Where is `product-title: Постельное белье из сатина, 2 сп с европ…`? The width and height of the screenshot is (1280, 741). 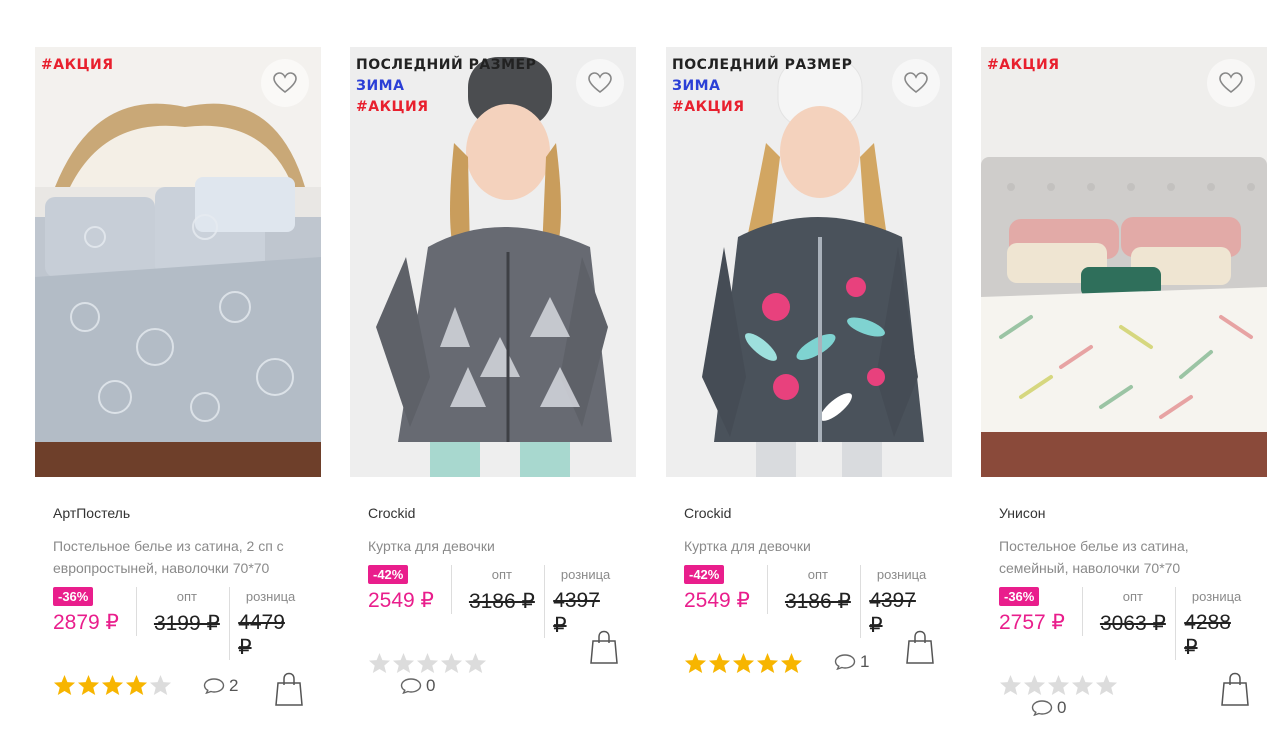
product-title: Постельное белье из сатина, 2 сп с европ… is located at coordinates (178, 557).